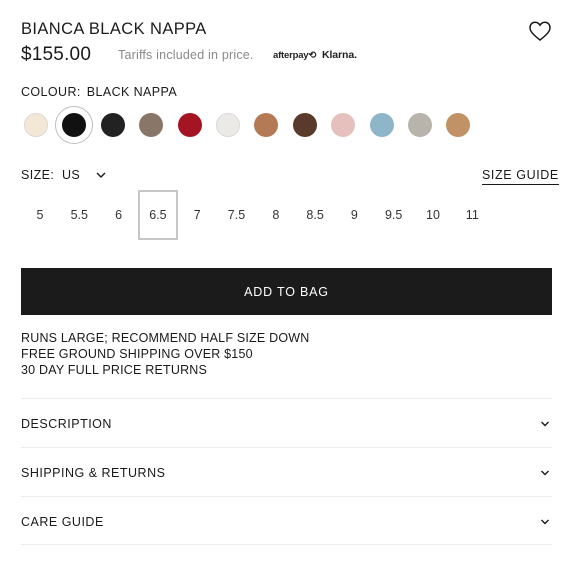 The width and height of the screenshot is (580, 580). Describe the element at coordinates (315, 215) in the screenshot. I see `size-option: 8.5` at that location.